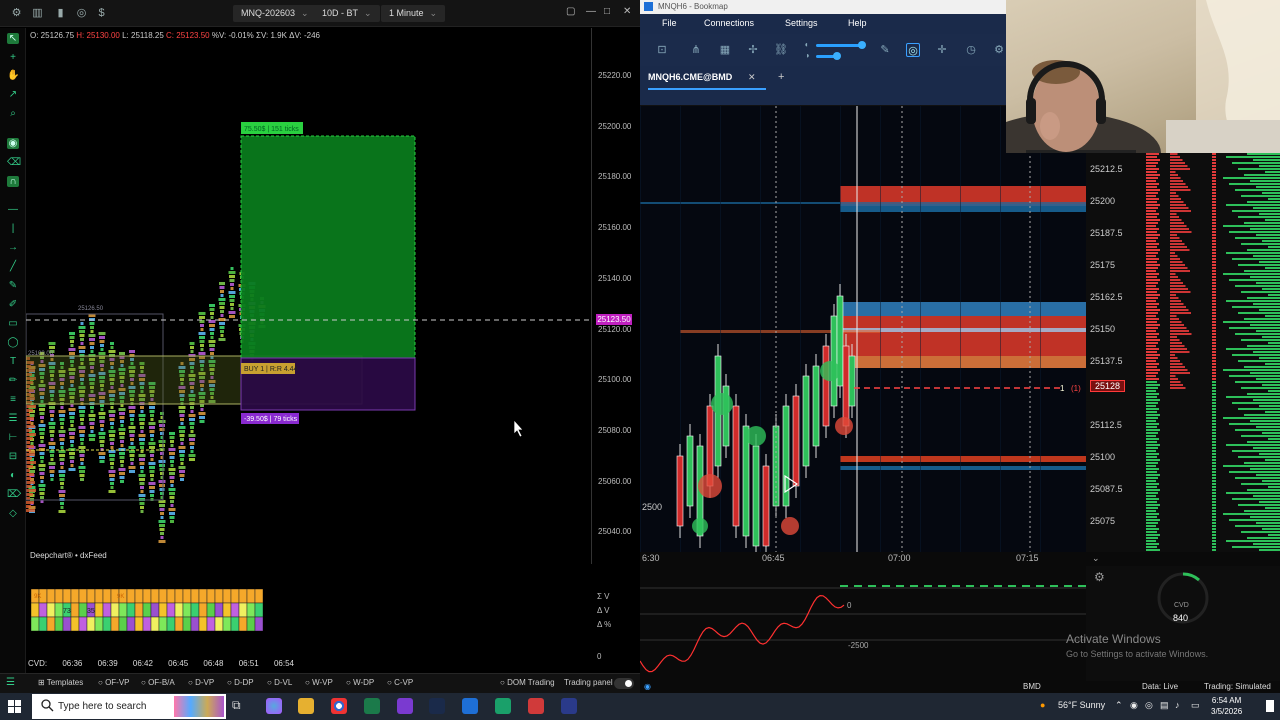 The height and width of the screenshot is (720, 1280). I want to click on tab-of-vp: ○ OF-VP, so click(114, 682).